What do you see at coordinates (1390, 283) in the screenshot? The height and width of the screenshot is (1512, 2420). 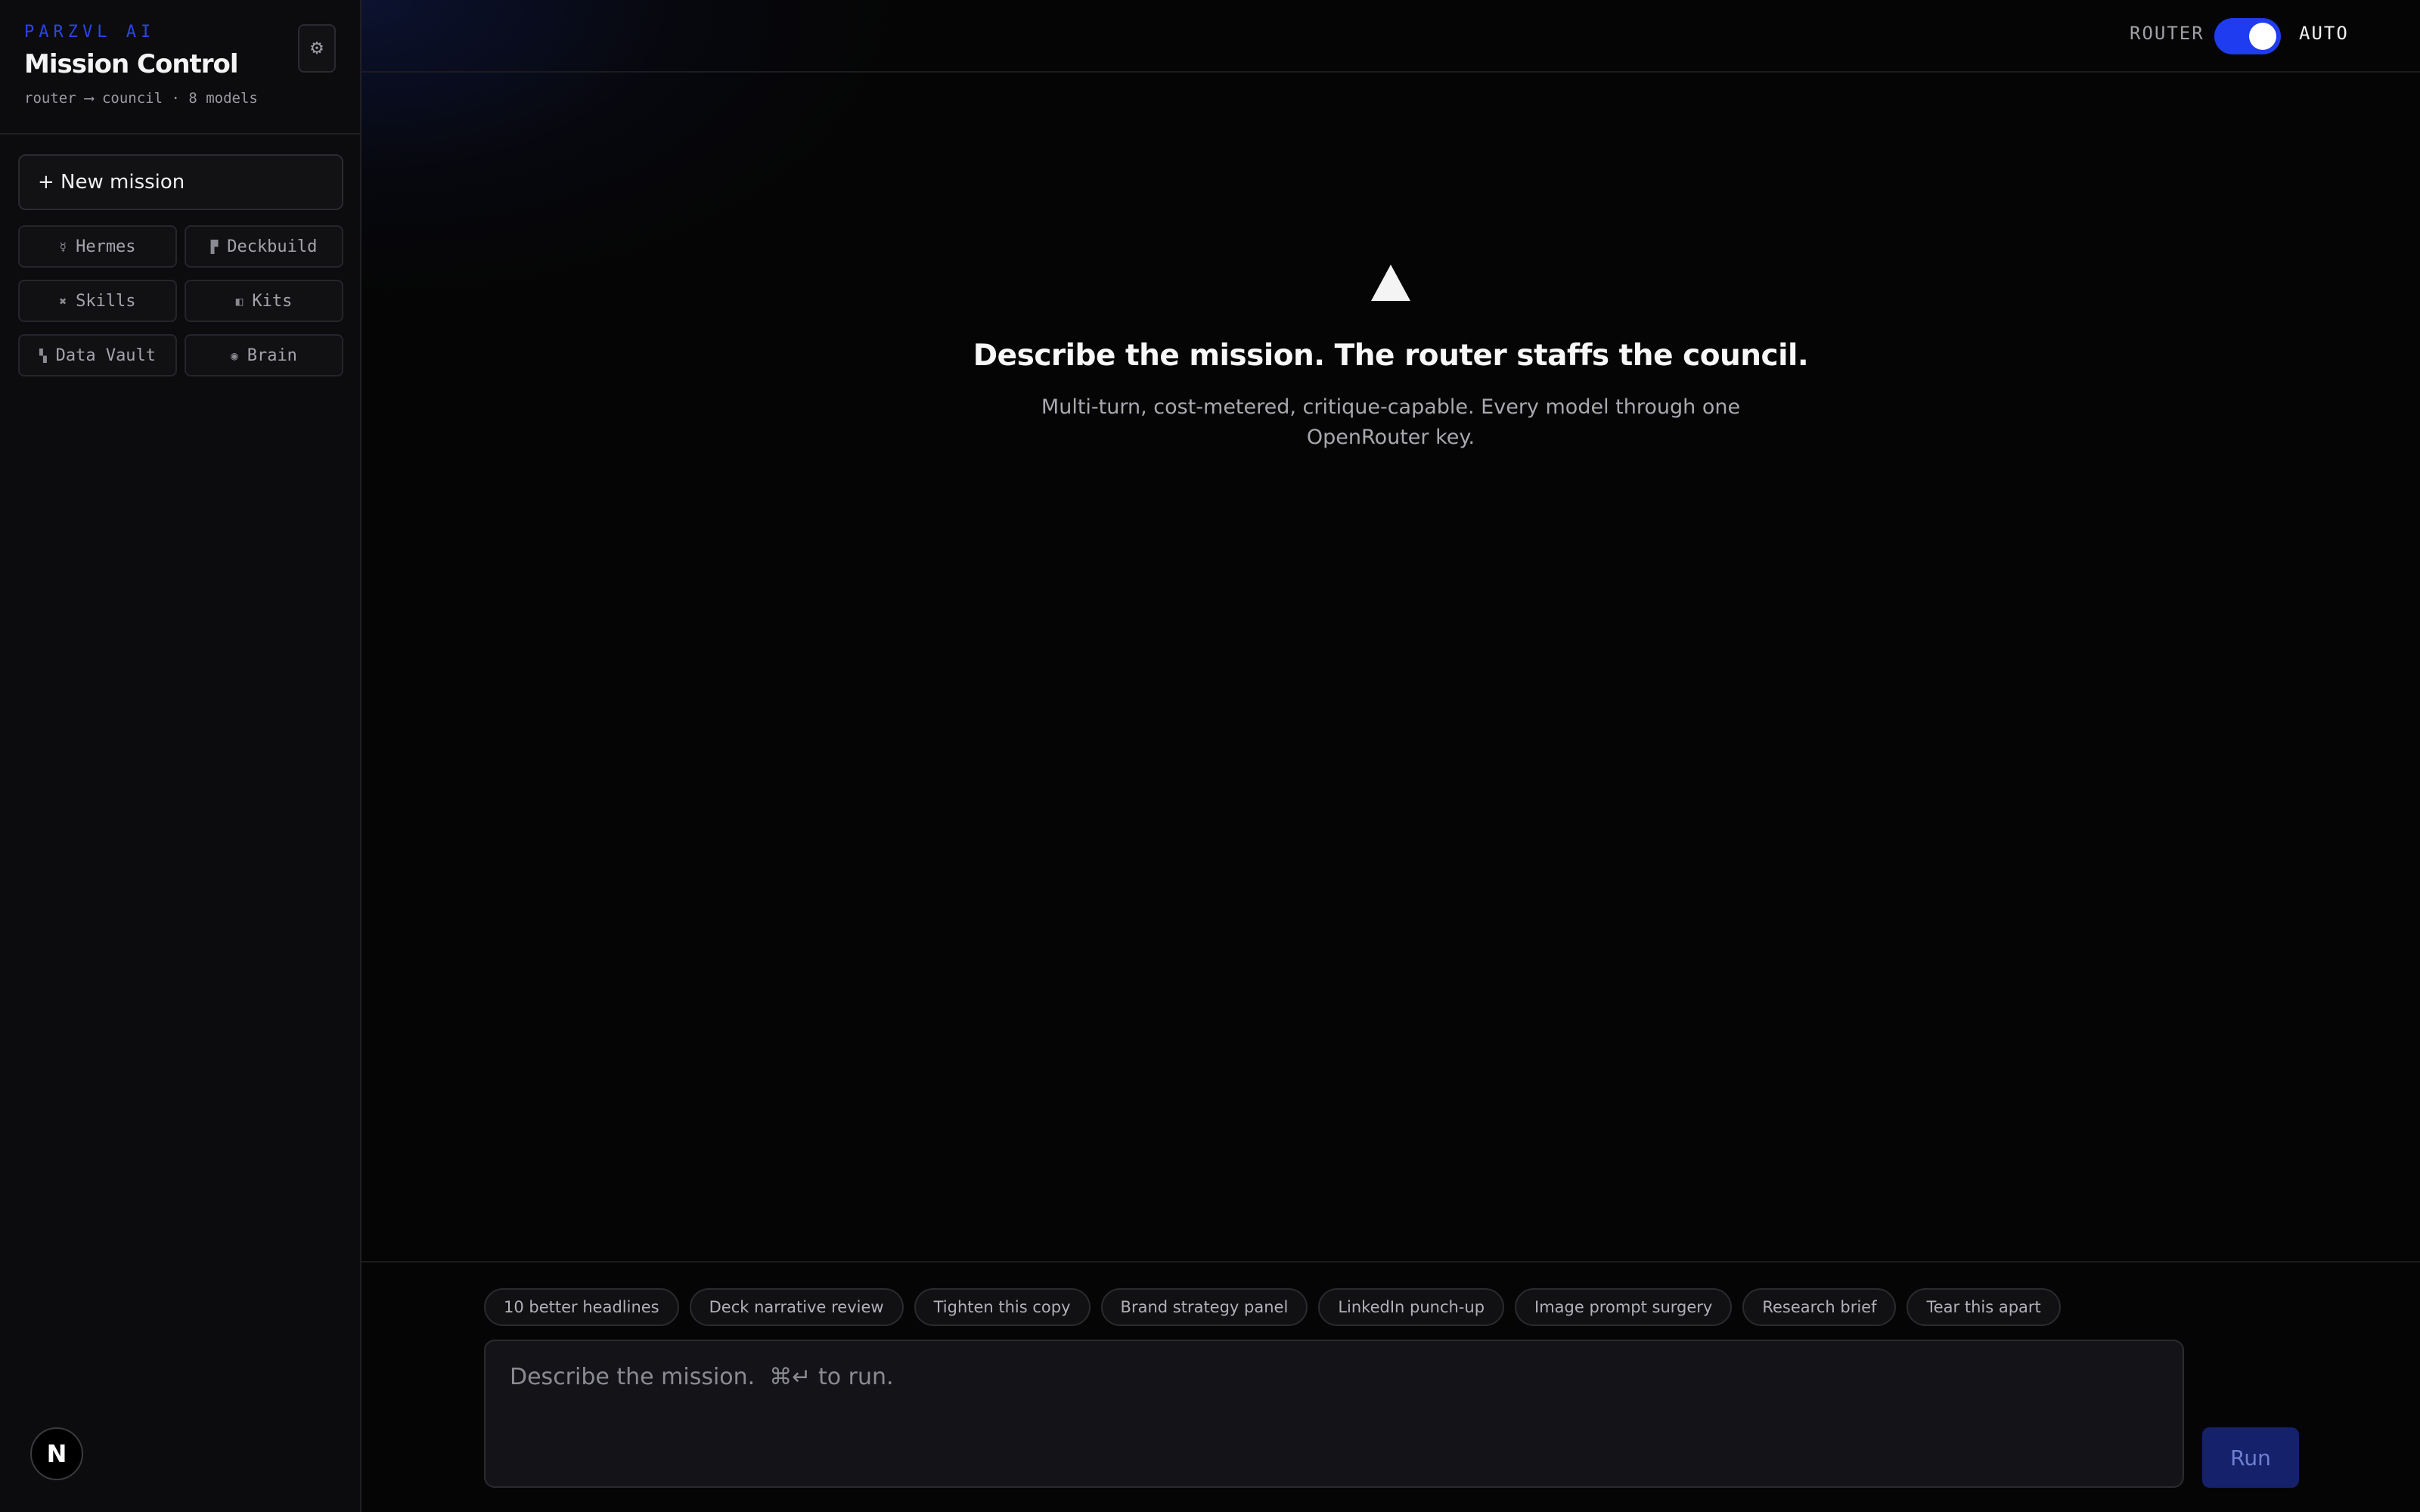 I see `triangle-icon` at bounding box center [1390, 283].